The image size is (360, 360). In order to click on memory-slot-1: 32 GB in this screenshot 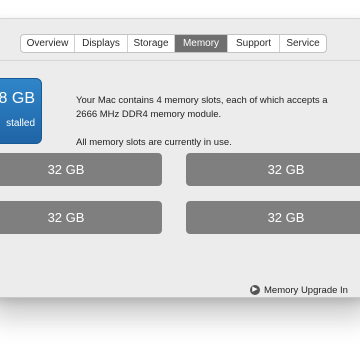, I will do `click(81, 169)`.